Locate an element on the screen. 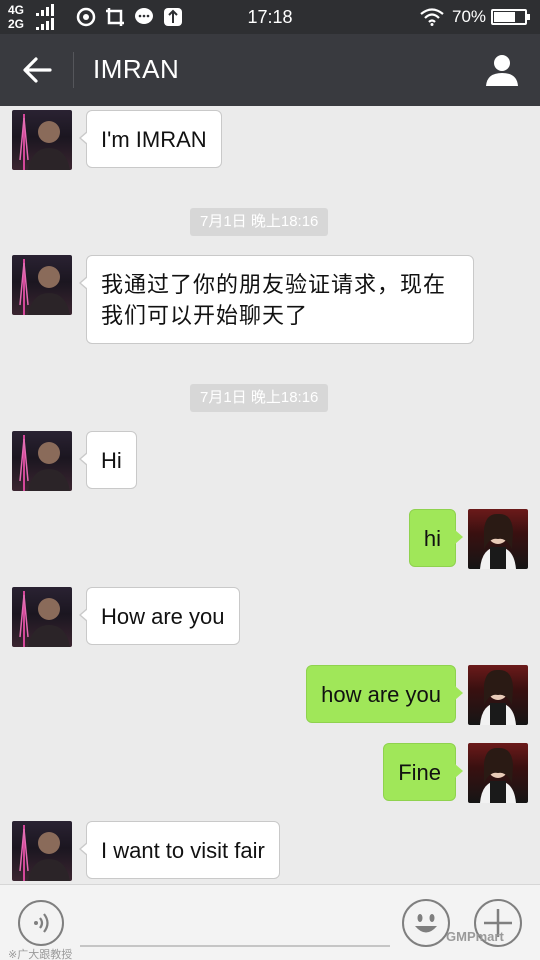  chat-header: IMRAN is located at coordinates (270, 70).